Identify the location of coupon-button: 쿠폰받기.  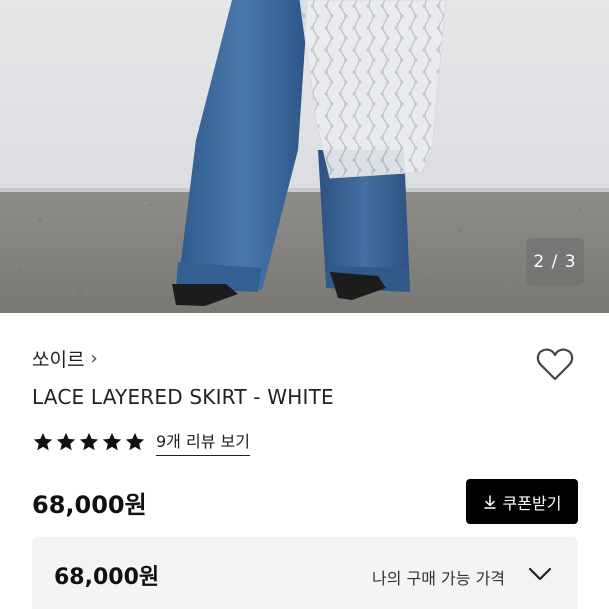
(522, 501).